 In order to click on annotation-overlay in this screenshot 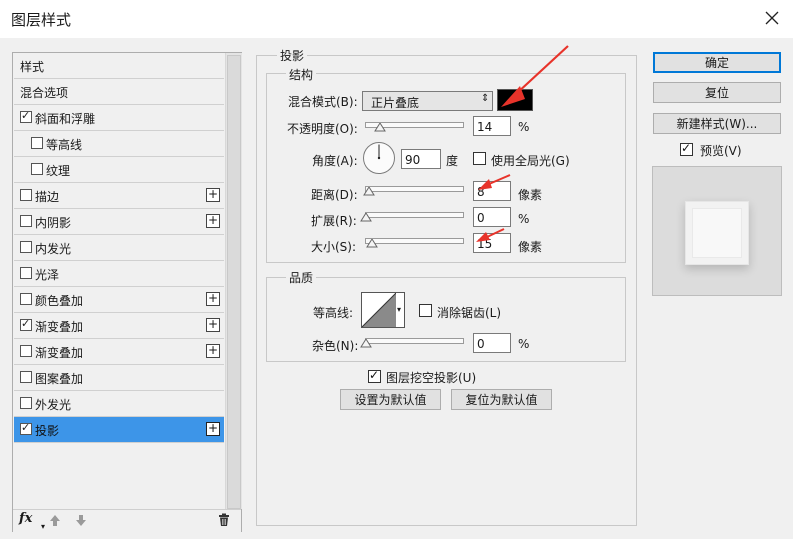, I will do `click(522, 143)`.